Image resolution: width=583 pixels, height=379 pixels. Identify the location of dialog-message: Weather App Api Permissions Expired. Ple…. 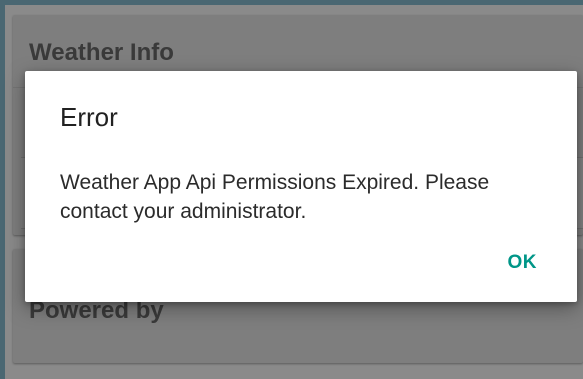
(275, 197).